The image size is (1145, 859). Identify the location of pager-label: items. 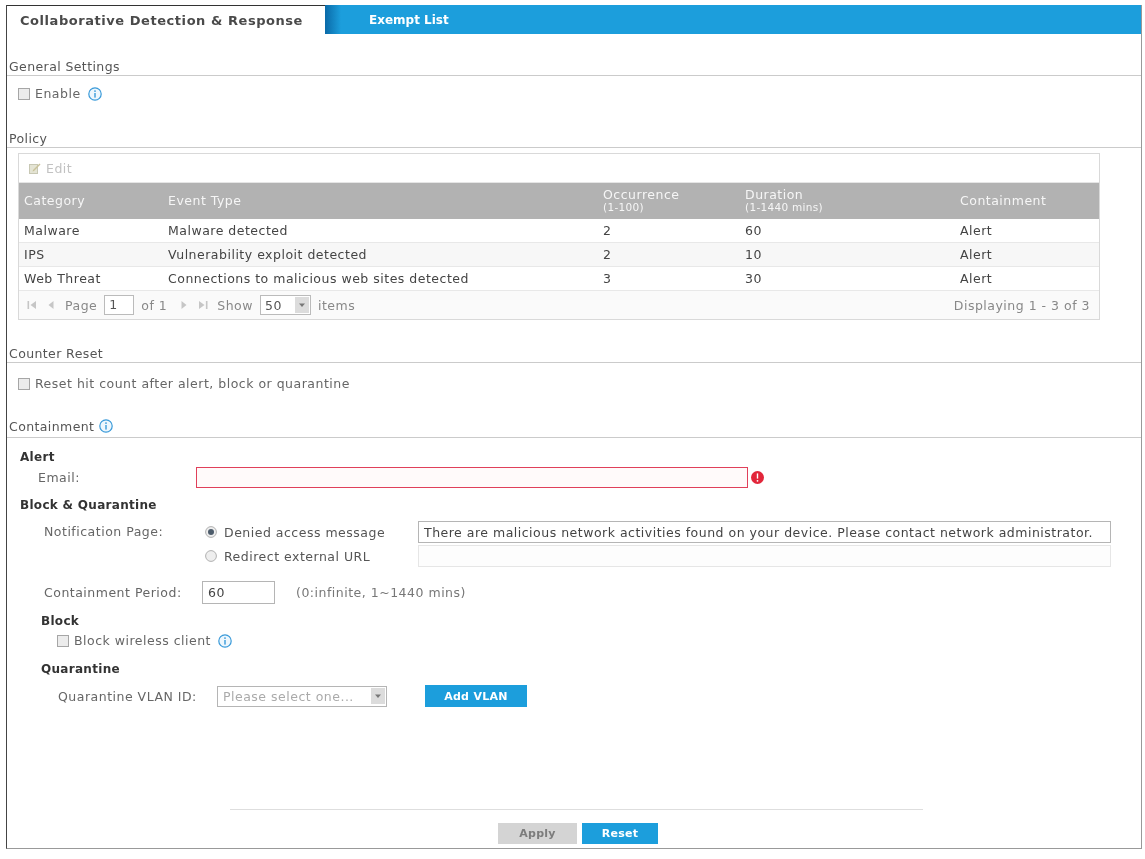
(337, 305).